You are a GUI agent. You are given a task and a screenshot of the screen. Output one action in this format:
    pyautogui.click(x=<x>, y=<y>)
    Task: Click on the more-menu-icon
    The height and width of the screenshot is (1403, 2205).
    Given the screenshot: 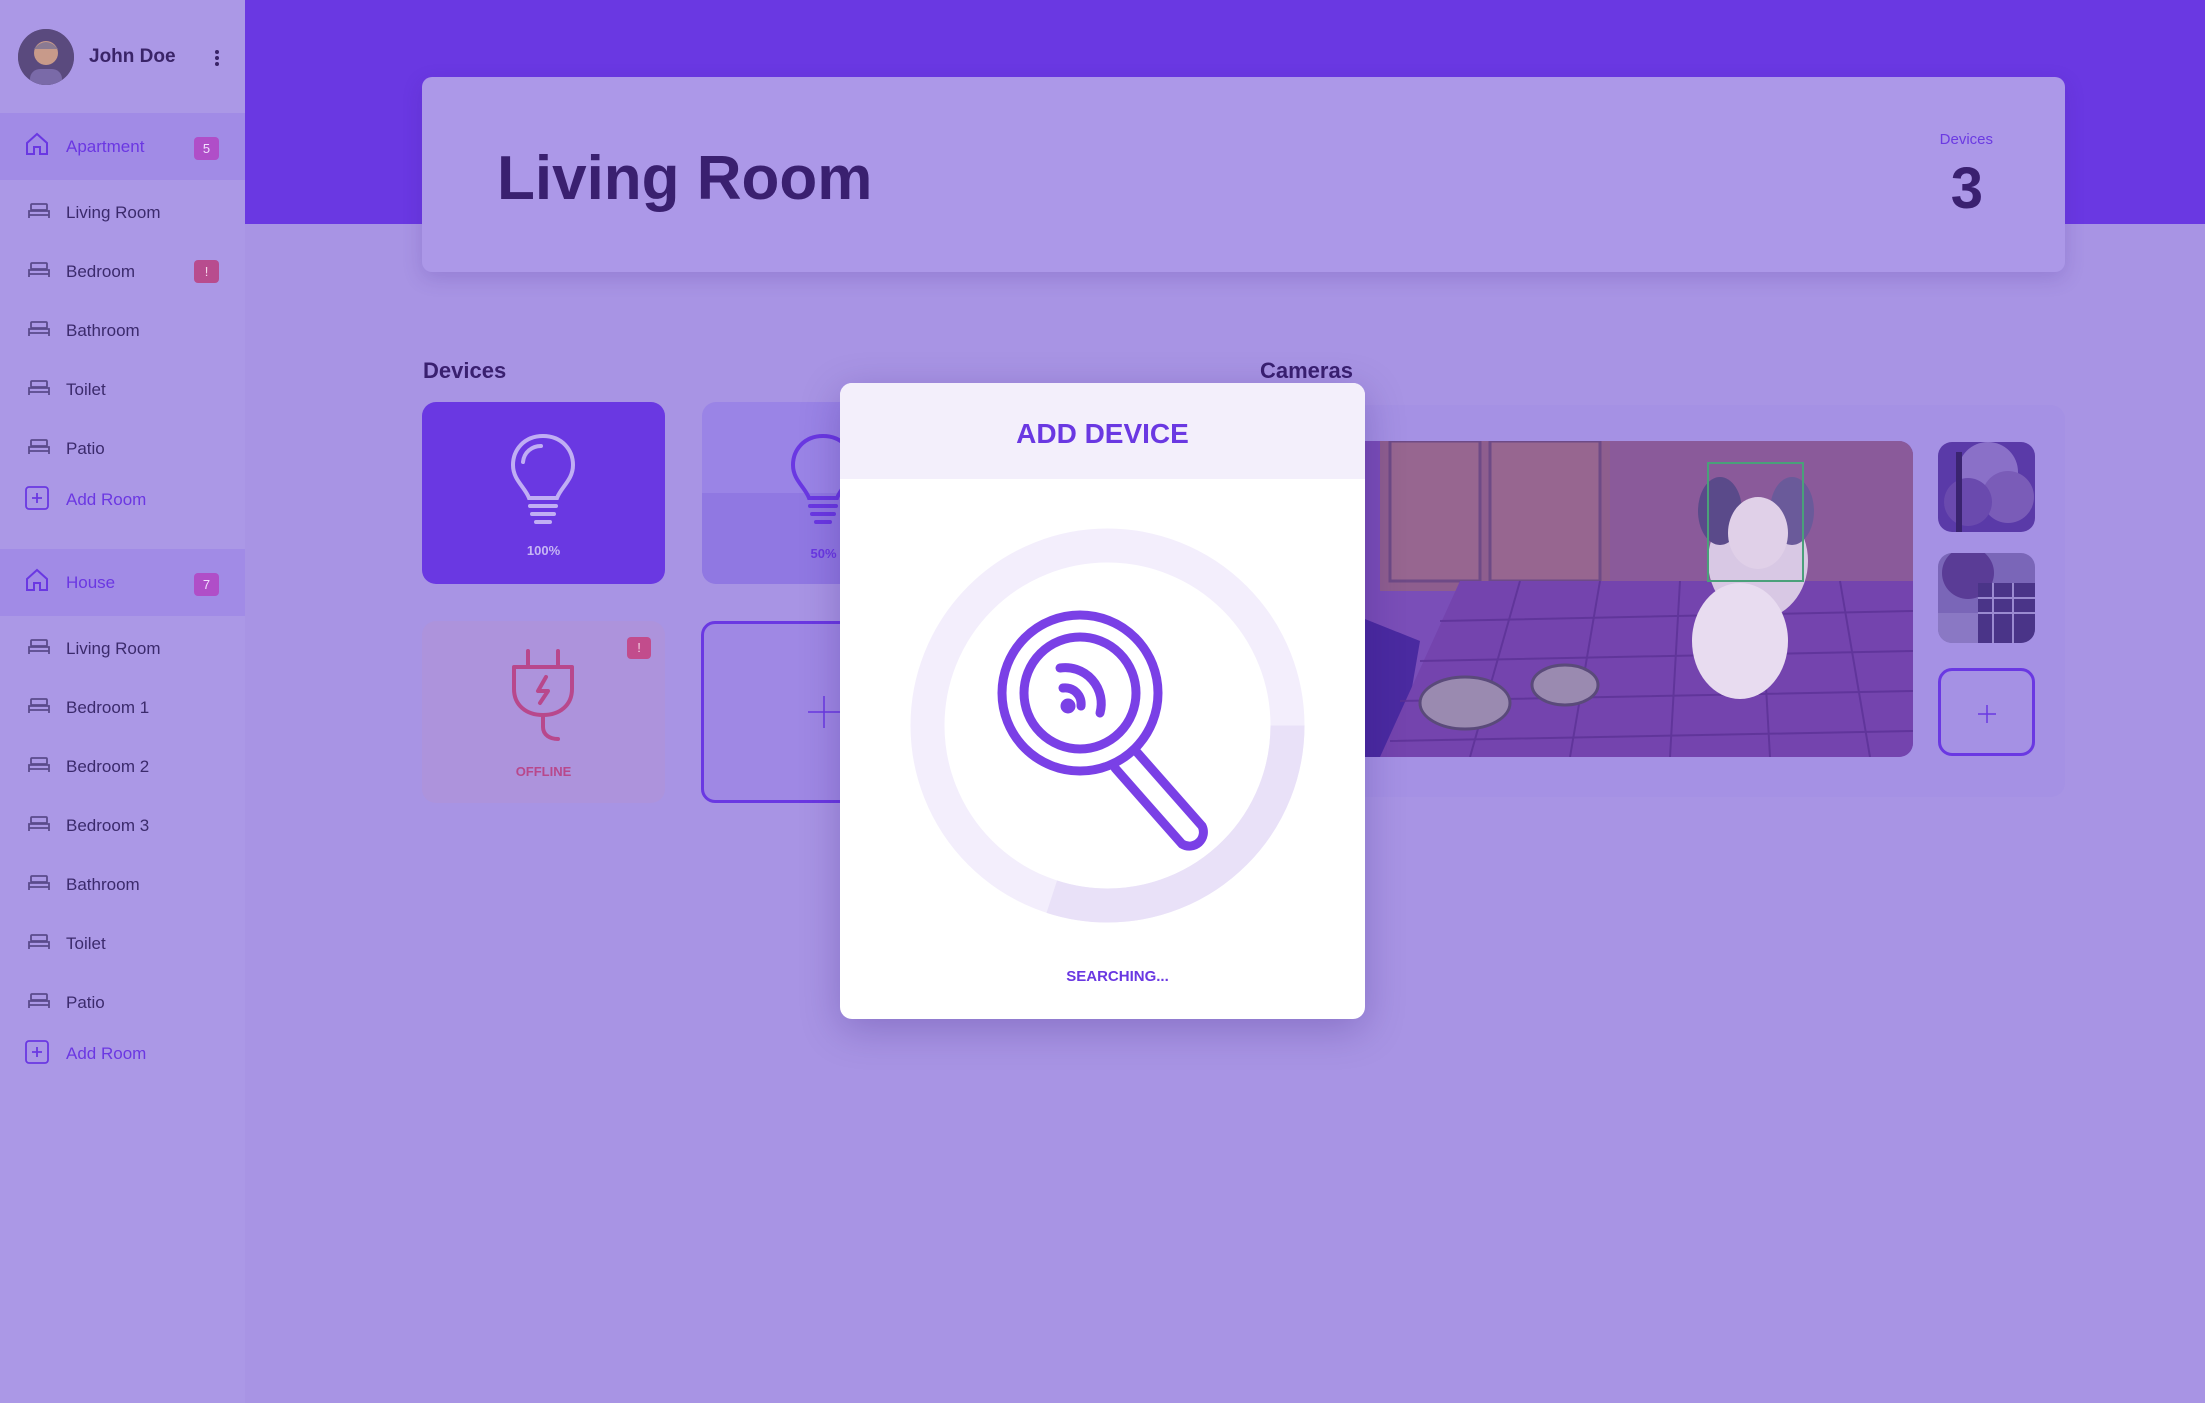 What is the action you would take?
    pyautogui.click(x=218, y=58)
    